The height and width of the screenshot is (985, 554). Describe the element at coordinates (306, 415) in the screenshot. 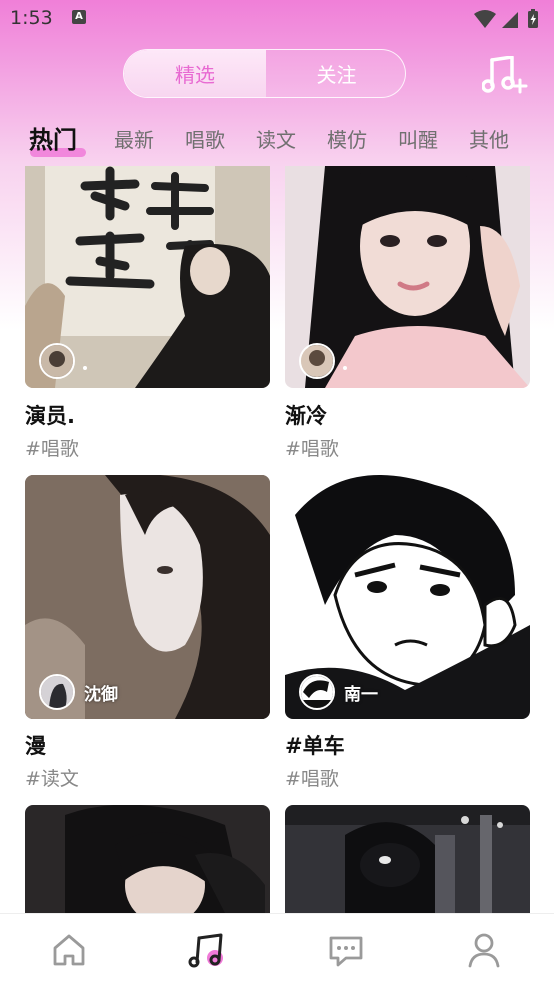

I see `post-title: 渐冷` at that location.